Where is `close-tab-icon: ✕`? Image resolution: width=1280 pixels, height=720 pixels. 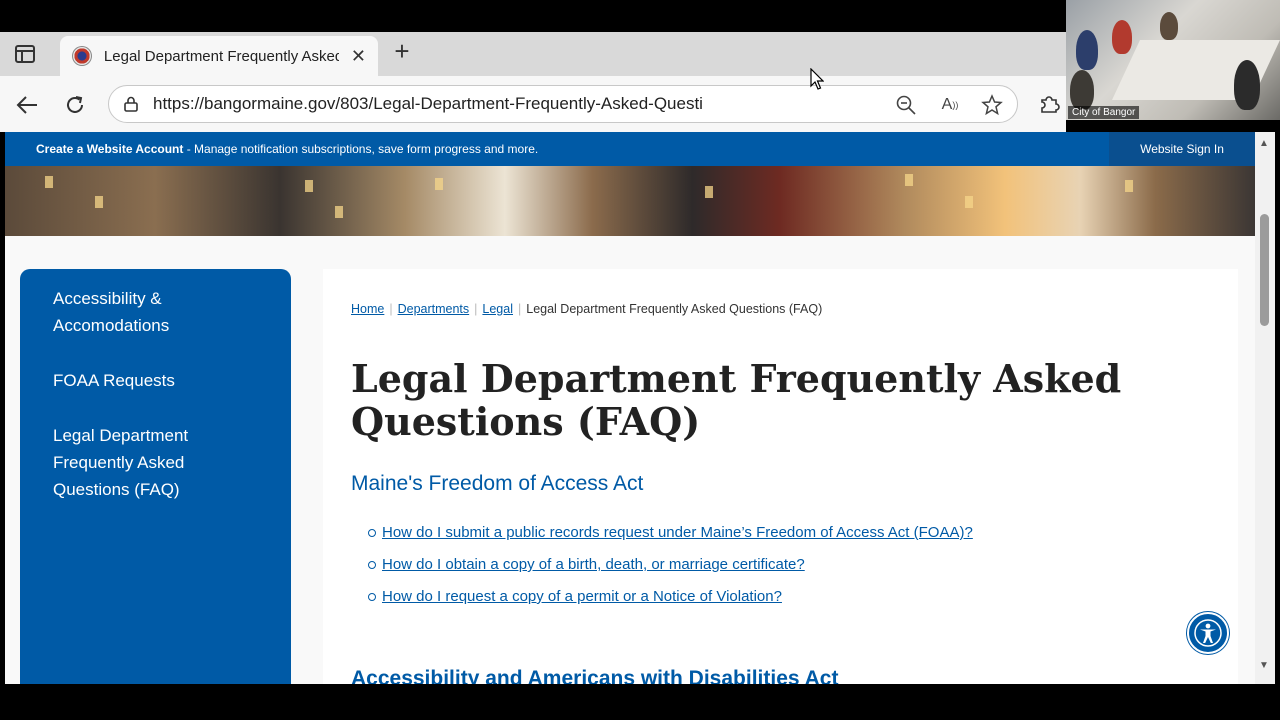 close-tab-icon: ✕ is located at coordinates (358, 56).